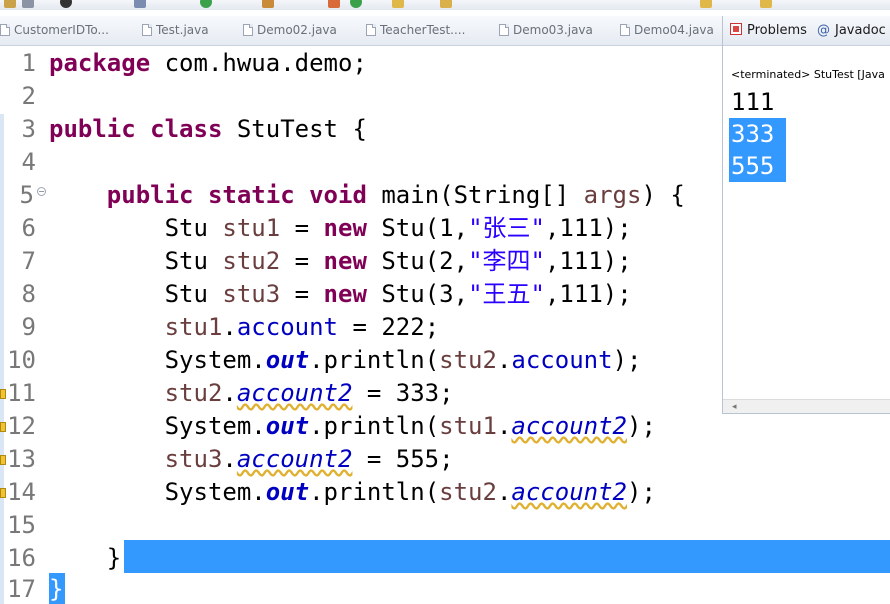 This screenshot has width=890, height=604. Describe the element at coordinates (706, 4) in the screenshot. I see `back-arrow-icon` at that location.